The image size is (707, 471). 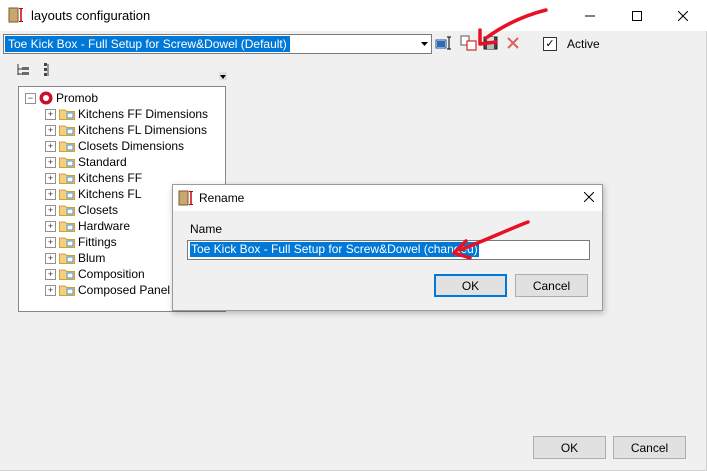 What do you see at coordinates (110, 194) in the screenshot?
I see `tree-item-label: Kitchens FL` at bounding box center [110, 194].